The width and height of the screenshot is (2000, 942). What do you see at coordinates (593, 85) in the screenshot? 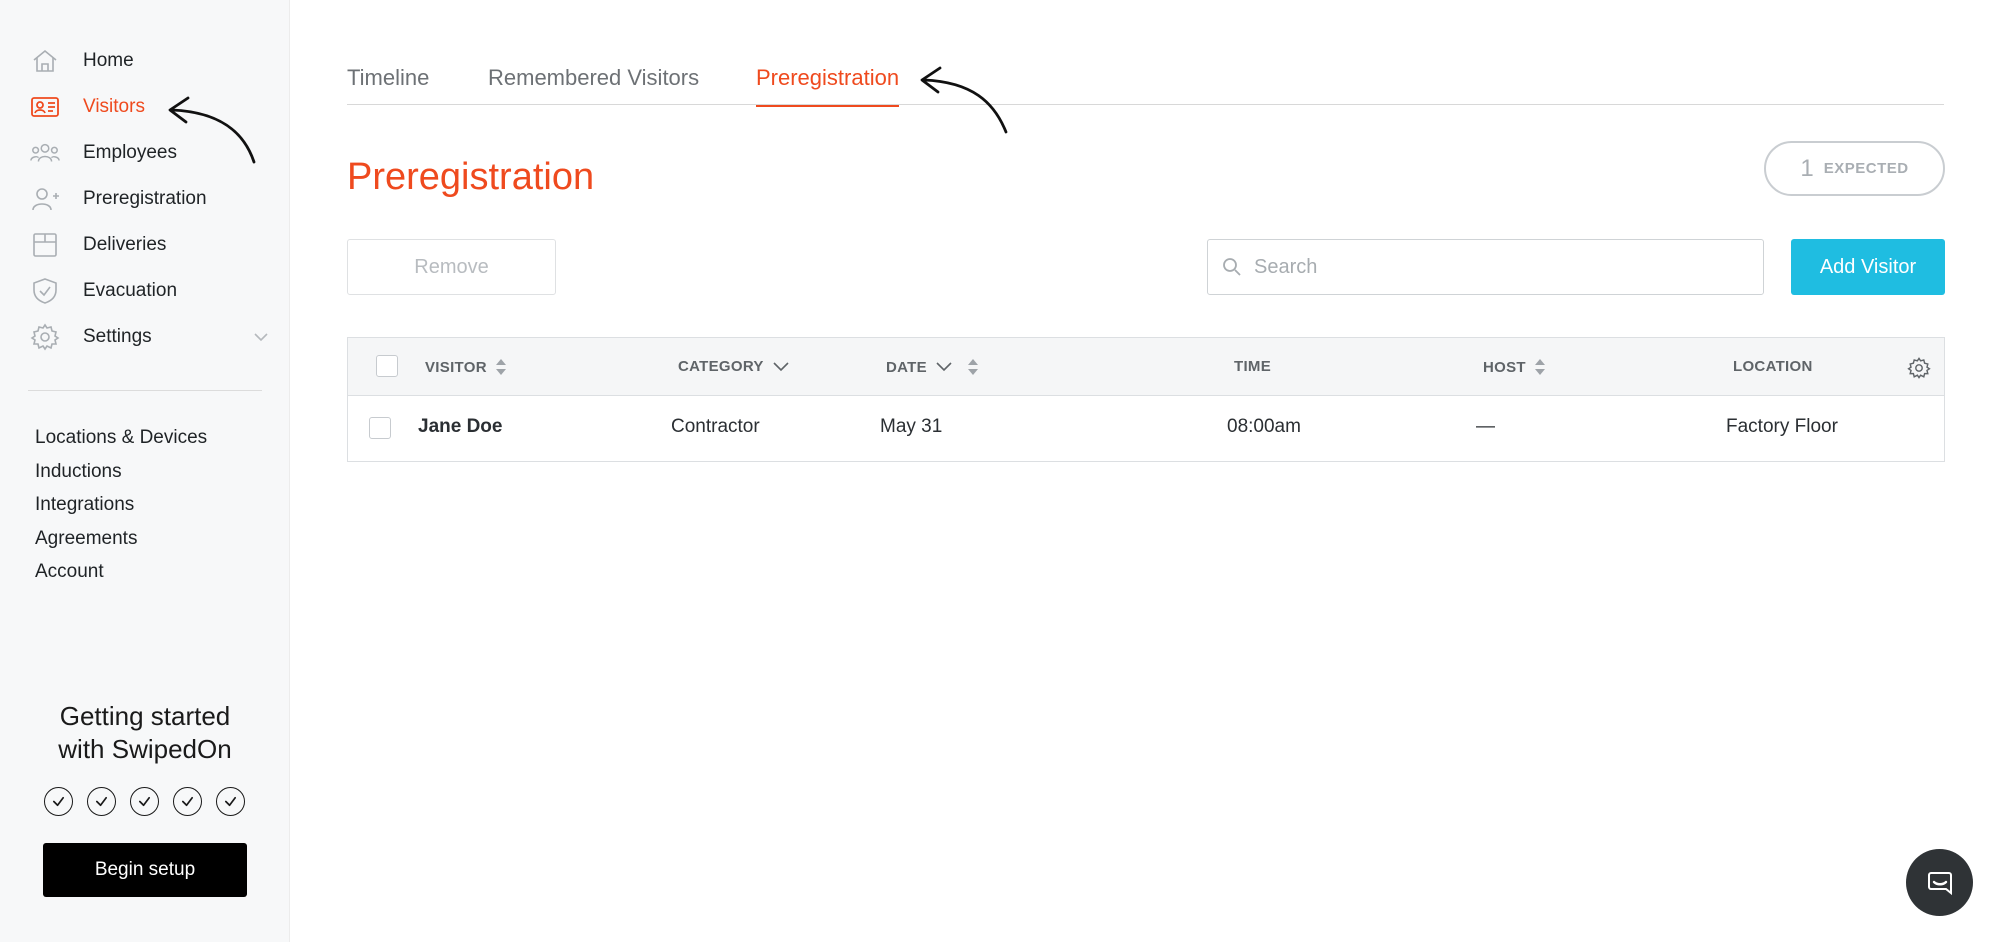
I see `tab-remembered-visitors: Remembered Visitors` at bounding box center [593, 85].